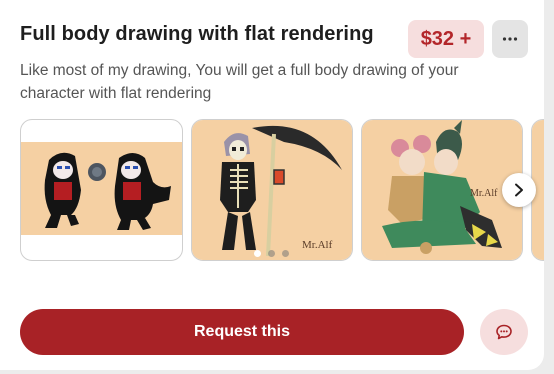  I want to click on chat-button, so click(504, 332).